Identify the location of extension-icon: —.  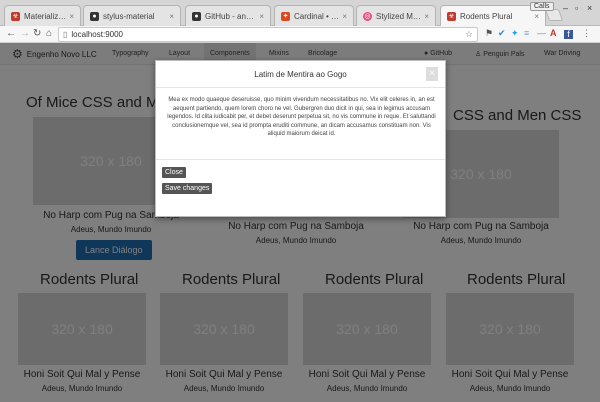
(541, 33).